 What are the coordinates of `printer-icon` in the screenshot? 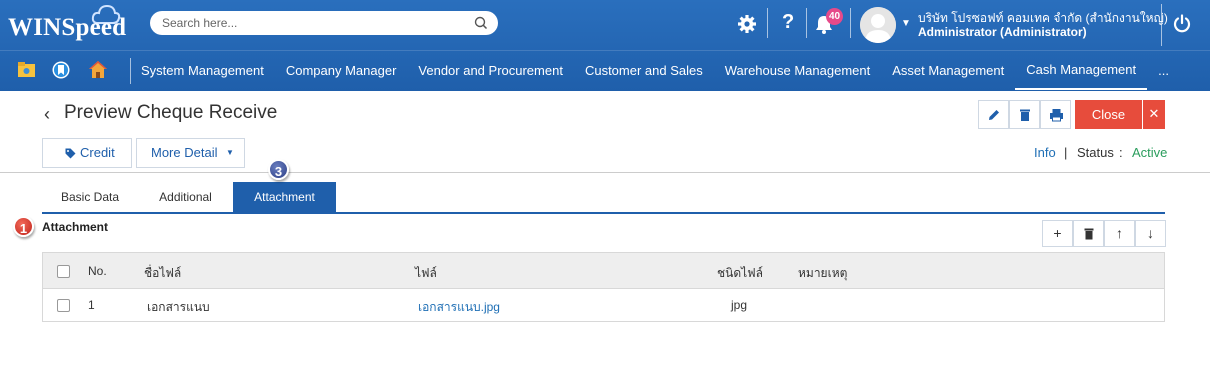 It's located at (1056, 115).